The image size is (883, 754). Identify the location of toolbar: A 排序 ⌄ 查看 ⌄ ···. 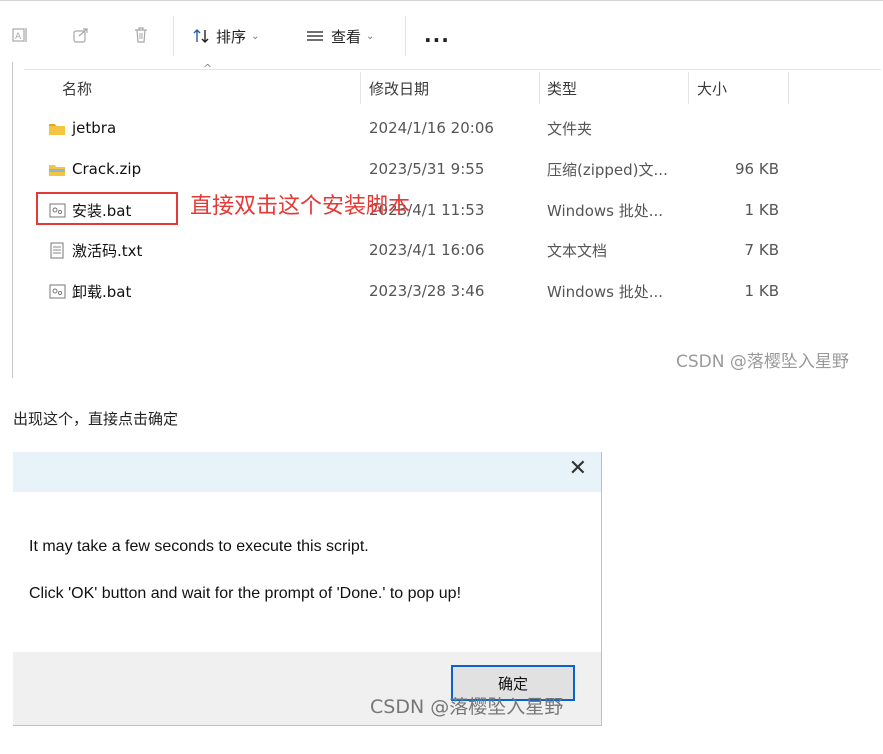
(441, 36).